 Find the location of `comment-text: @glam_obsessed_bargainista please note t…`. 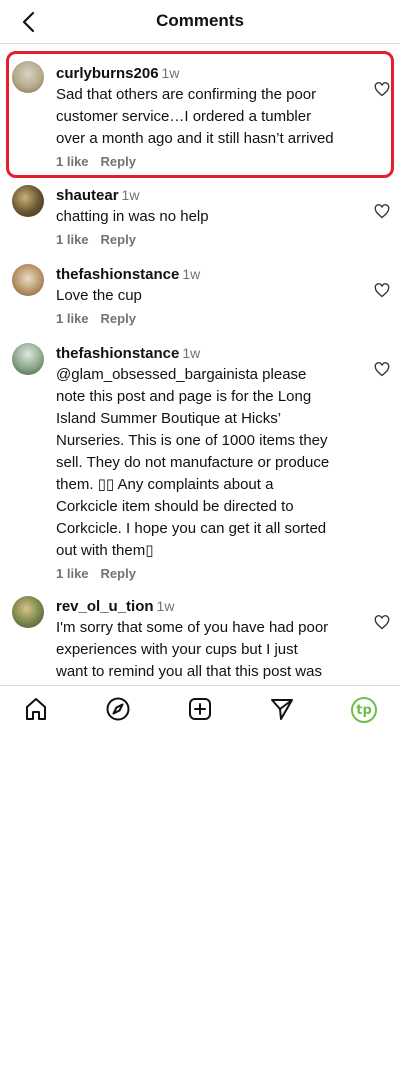

comment-text: @glam_obsessed_bargainista please note t… is located at coordinates (193, 462).